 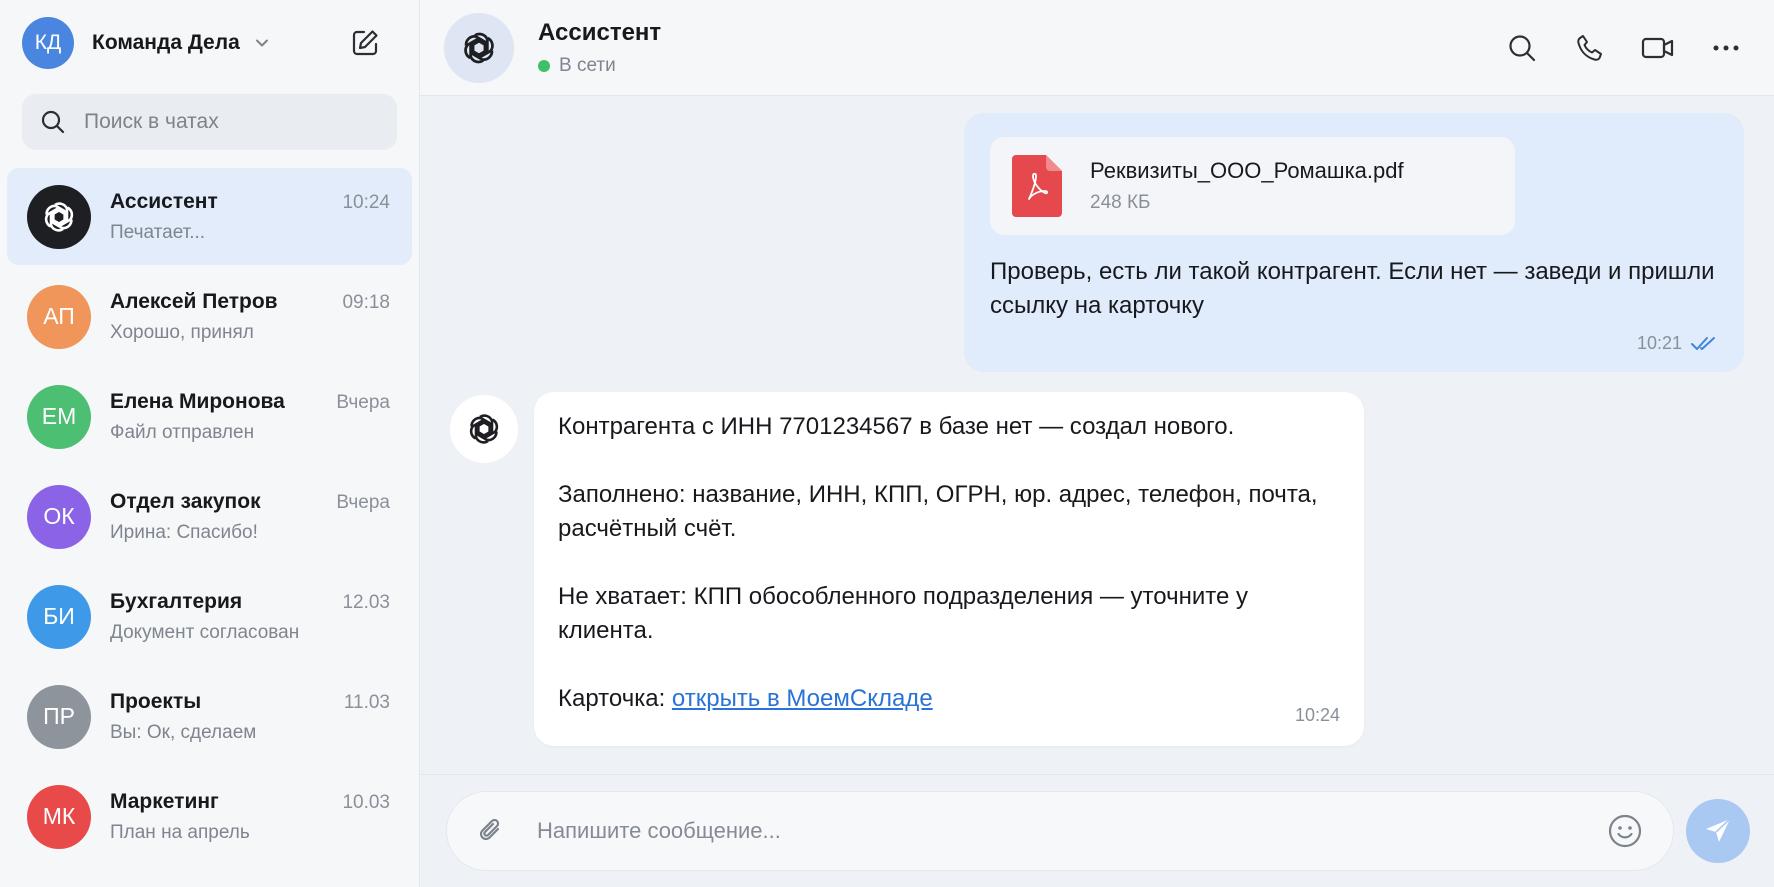 I want to click on chat-time: 10:24, so click(x=366, y=202).